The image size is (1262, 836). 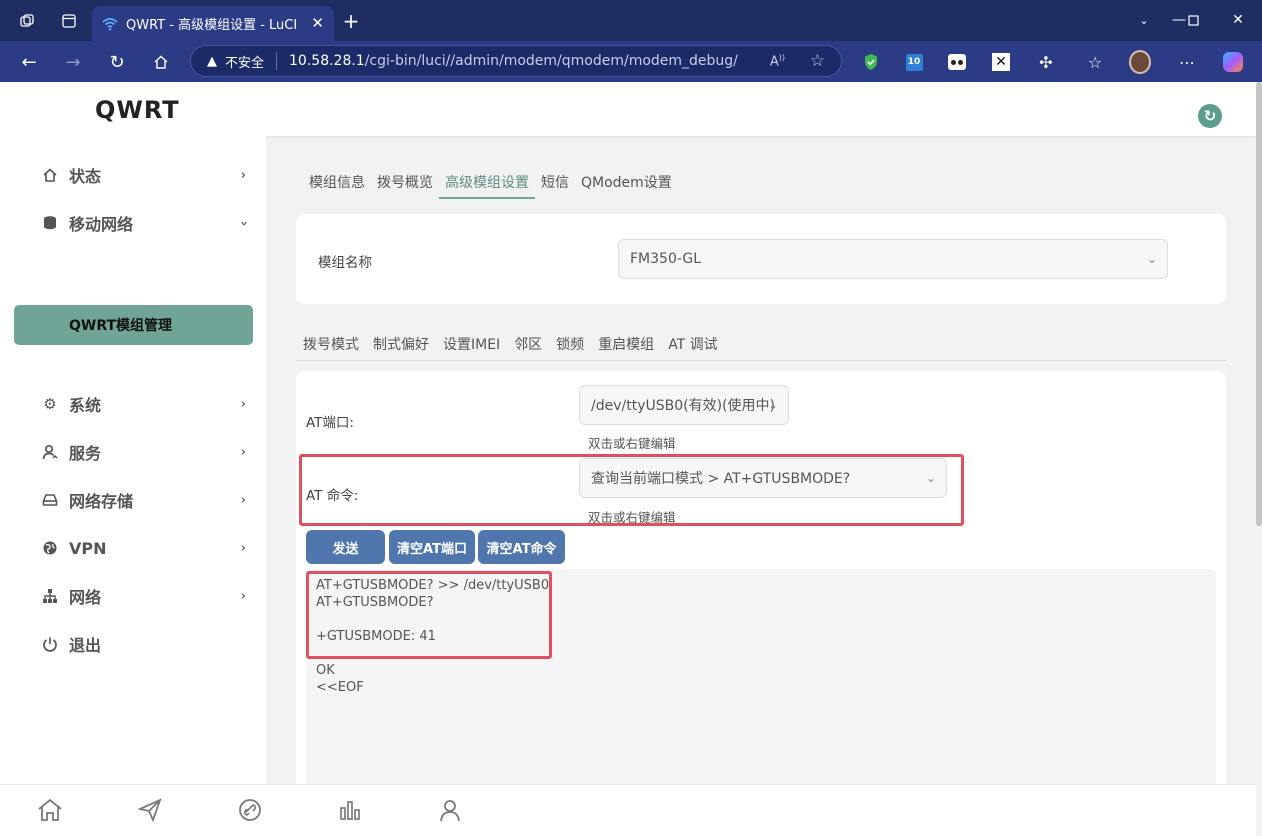 What do you see at coordinates (50, 596) in the screenshot?
I see `sitemap-icon` at bounding box center [50, 596].